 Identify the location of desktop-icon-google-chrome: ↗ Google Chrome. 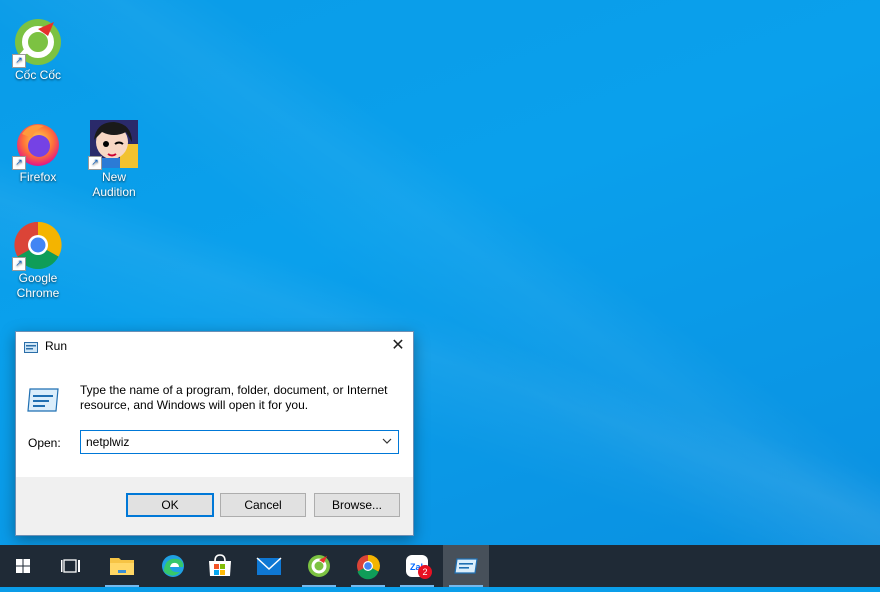
(38, 261).